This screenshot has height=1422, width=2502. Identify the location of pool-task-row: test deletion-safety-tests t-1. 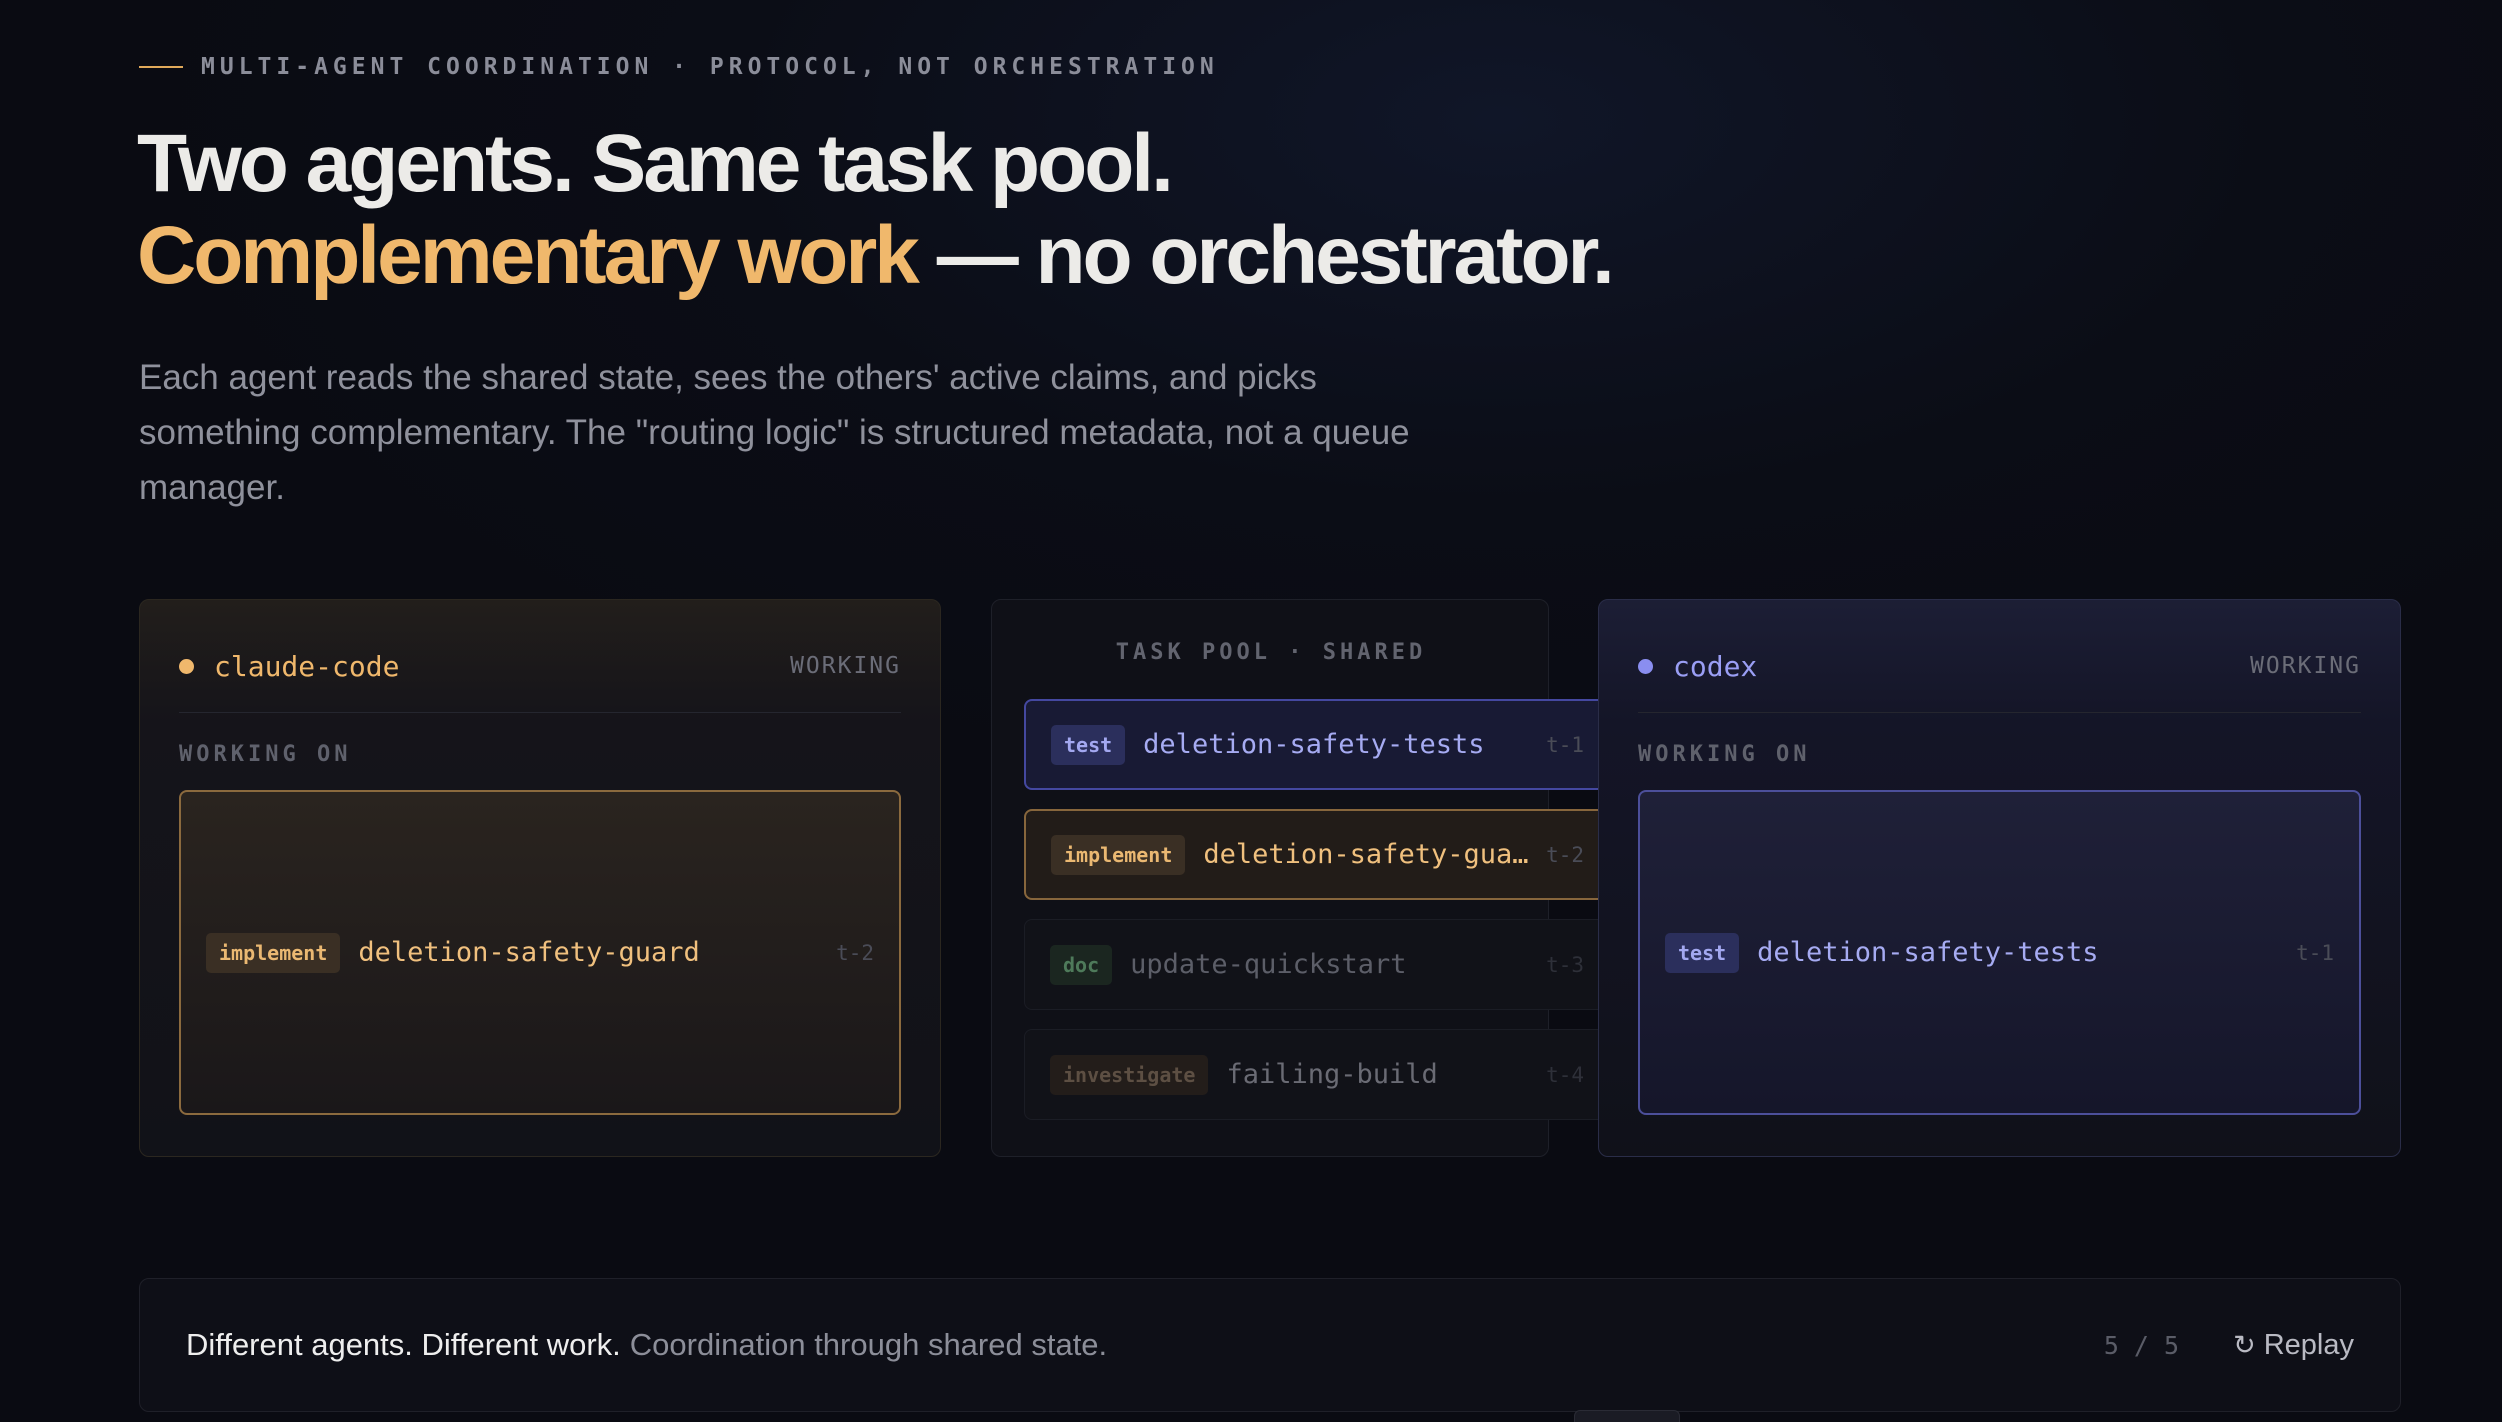
(1311, 744).